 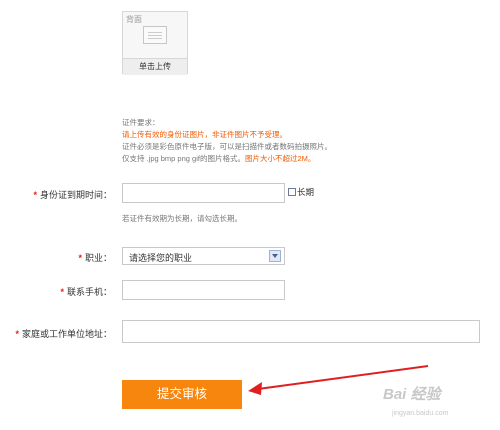 What do you see at coordinates (412, 394) in the screenshot?
I see `baidu-watermark: Bai 经验` at bounding box center [412, 394].